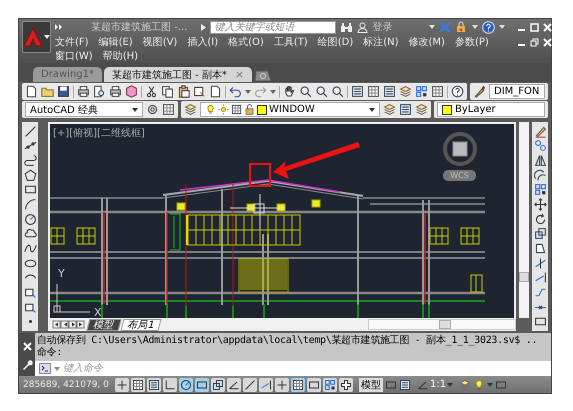  What do you see at coordinates (84, 109) in the screenshot?
I see `workspace-dropdown: AutoCAD 经典` at bounding box center [84, 109].